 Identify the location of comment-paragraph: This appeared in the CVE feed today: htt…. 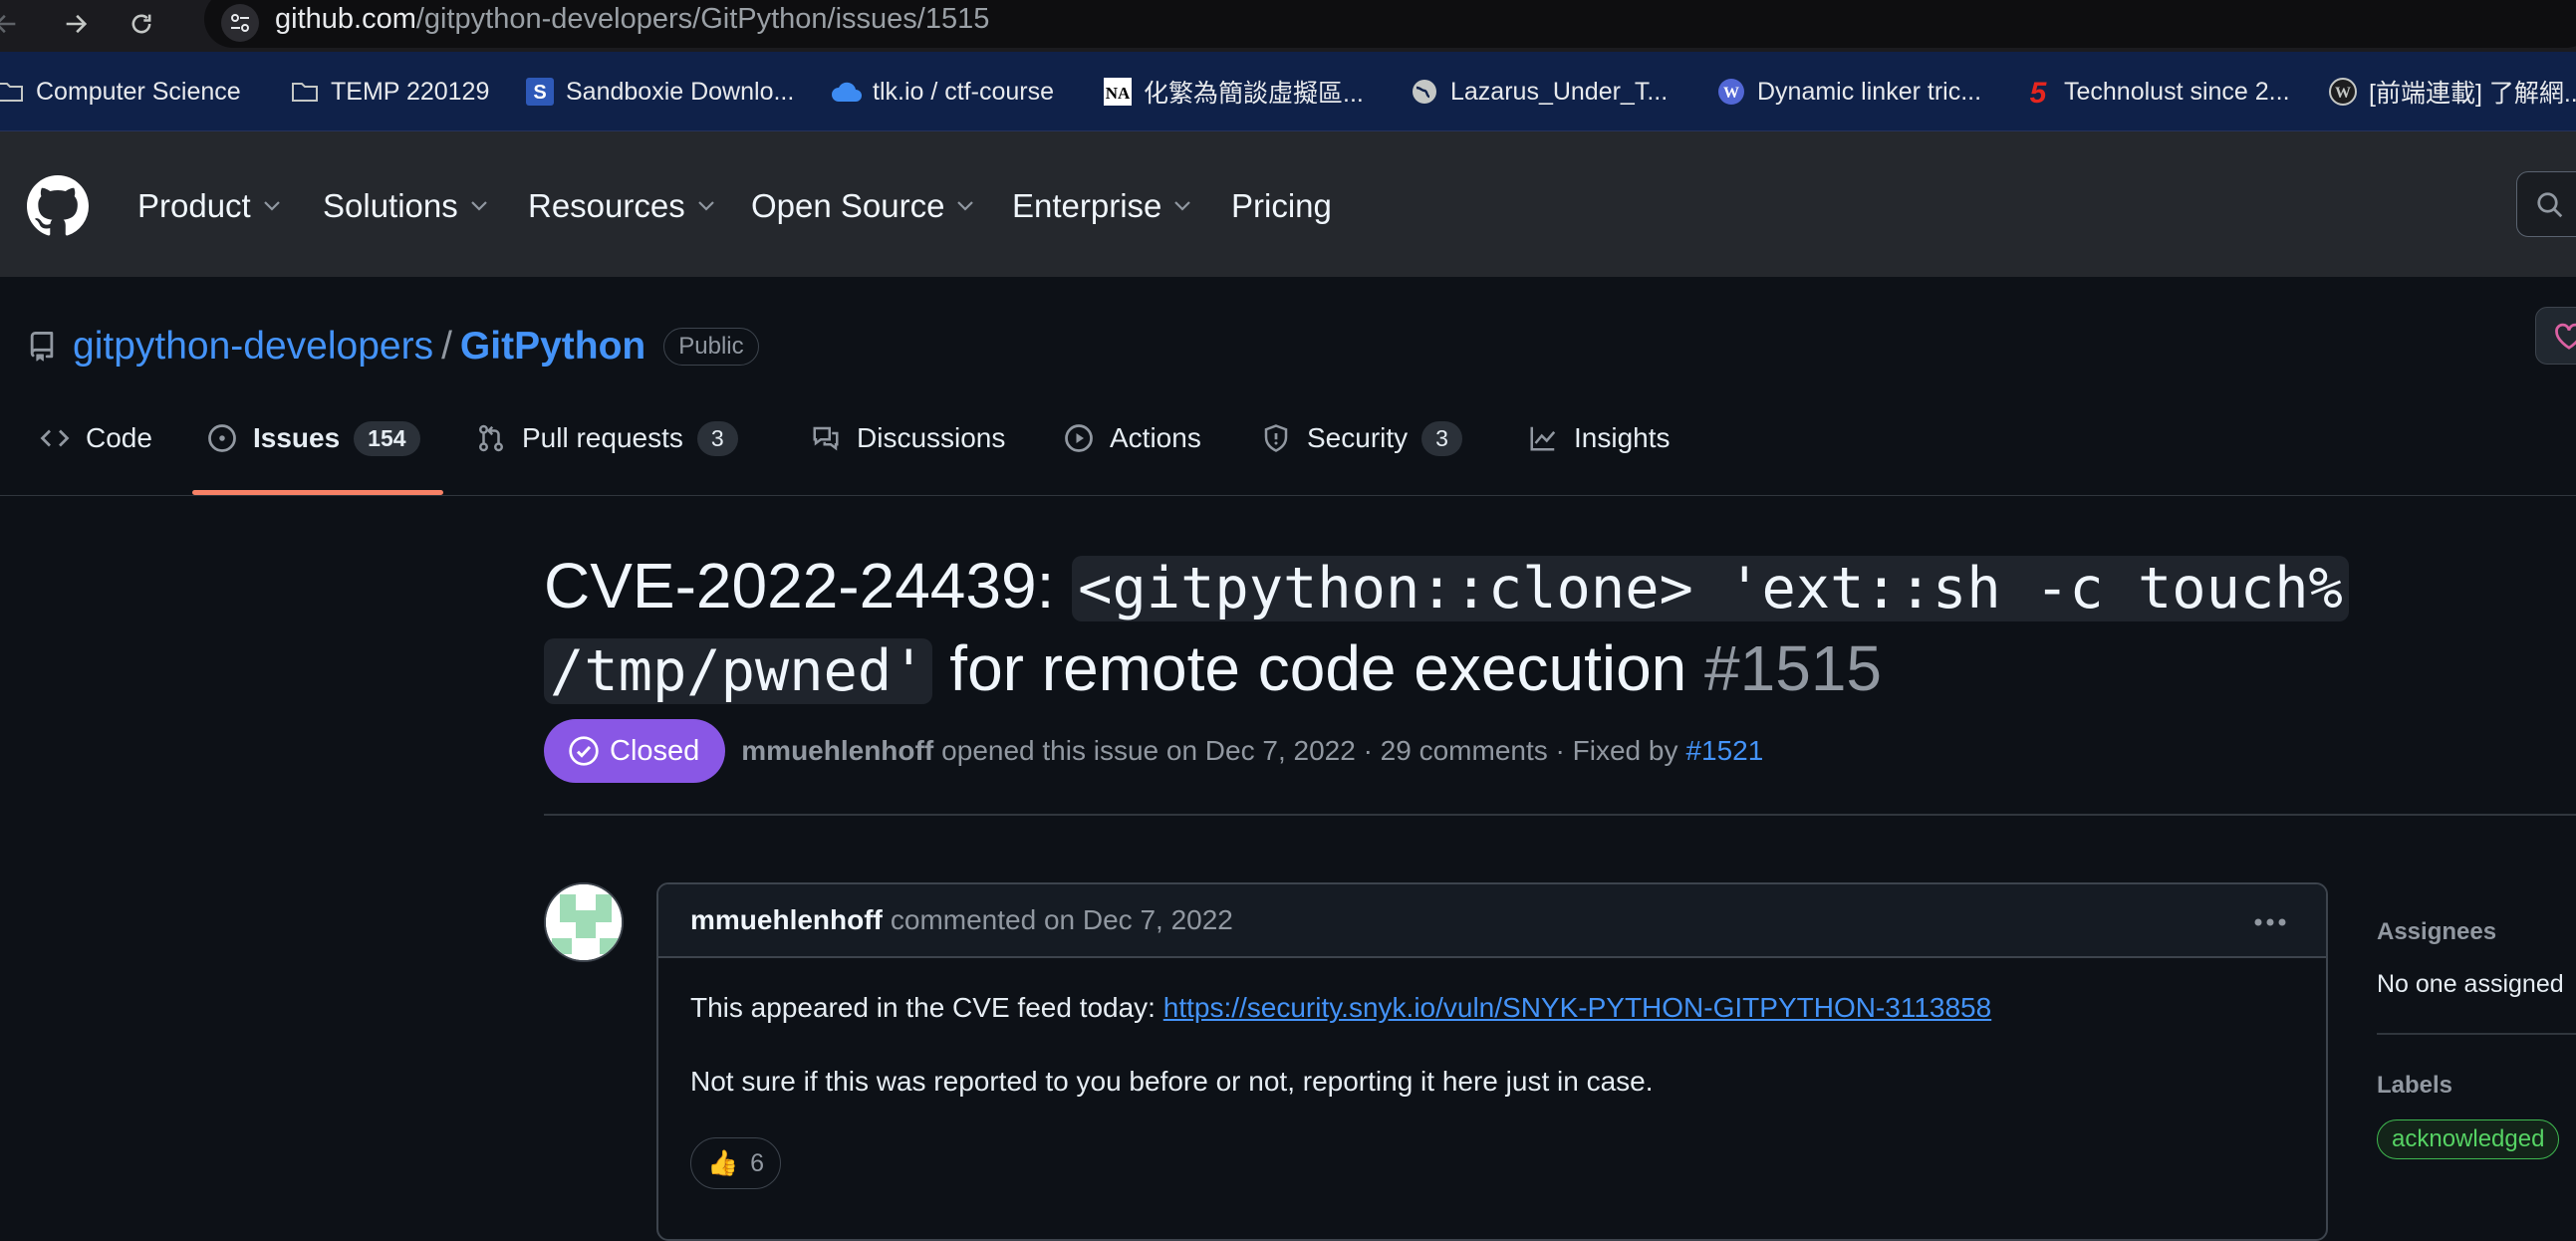
(1340, 1008).